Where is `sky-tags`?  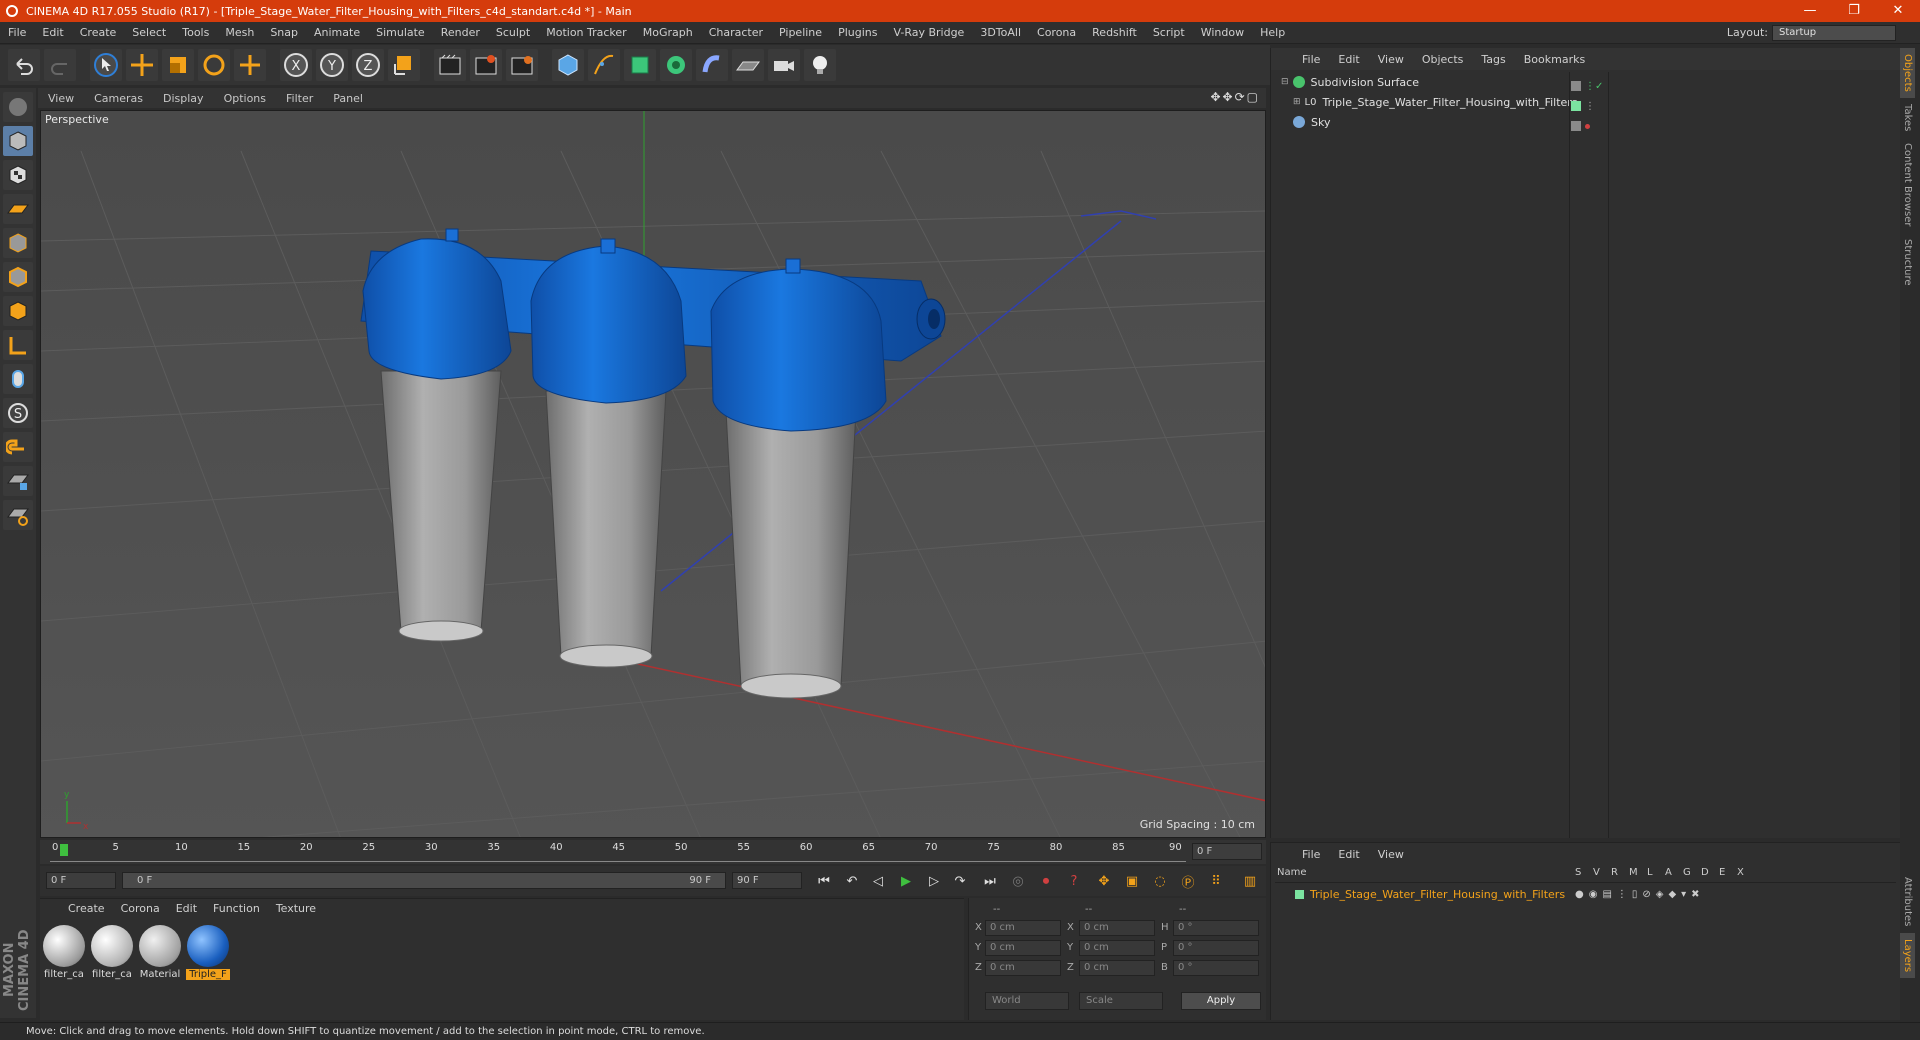
sky-tags is located at coordinates (1589, 126).